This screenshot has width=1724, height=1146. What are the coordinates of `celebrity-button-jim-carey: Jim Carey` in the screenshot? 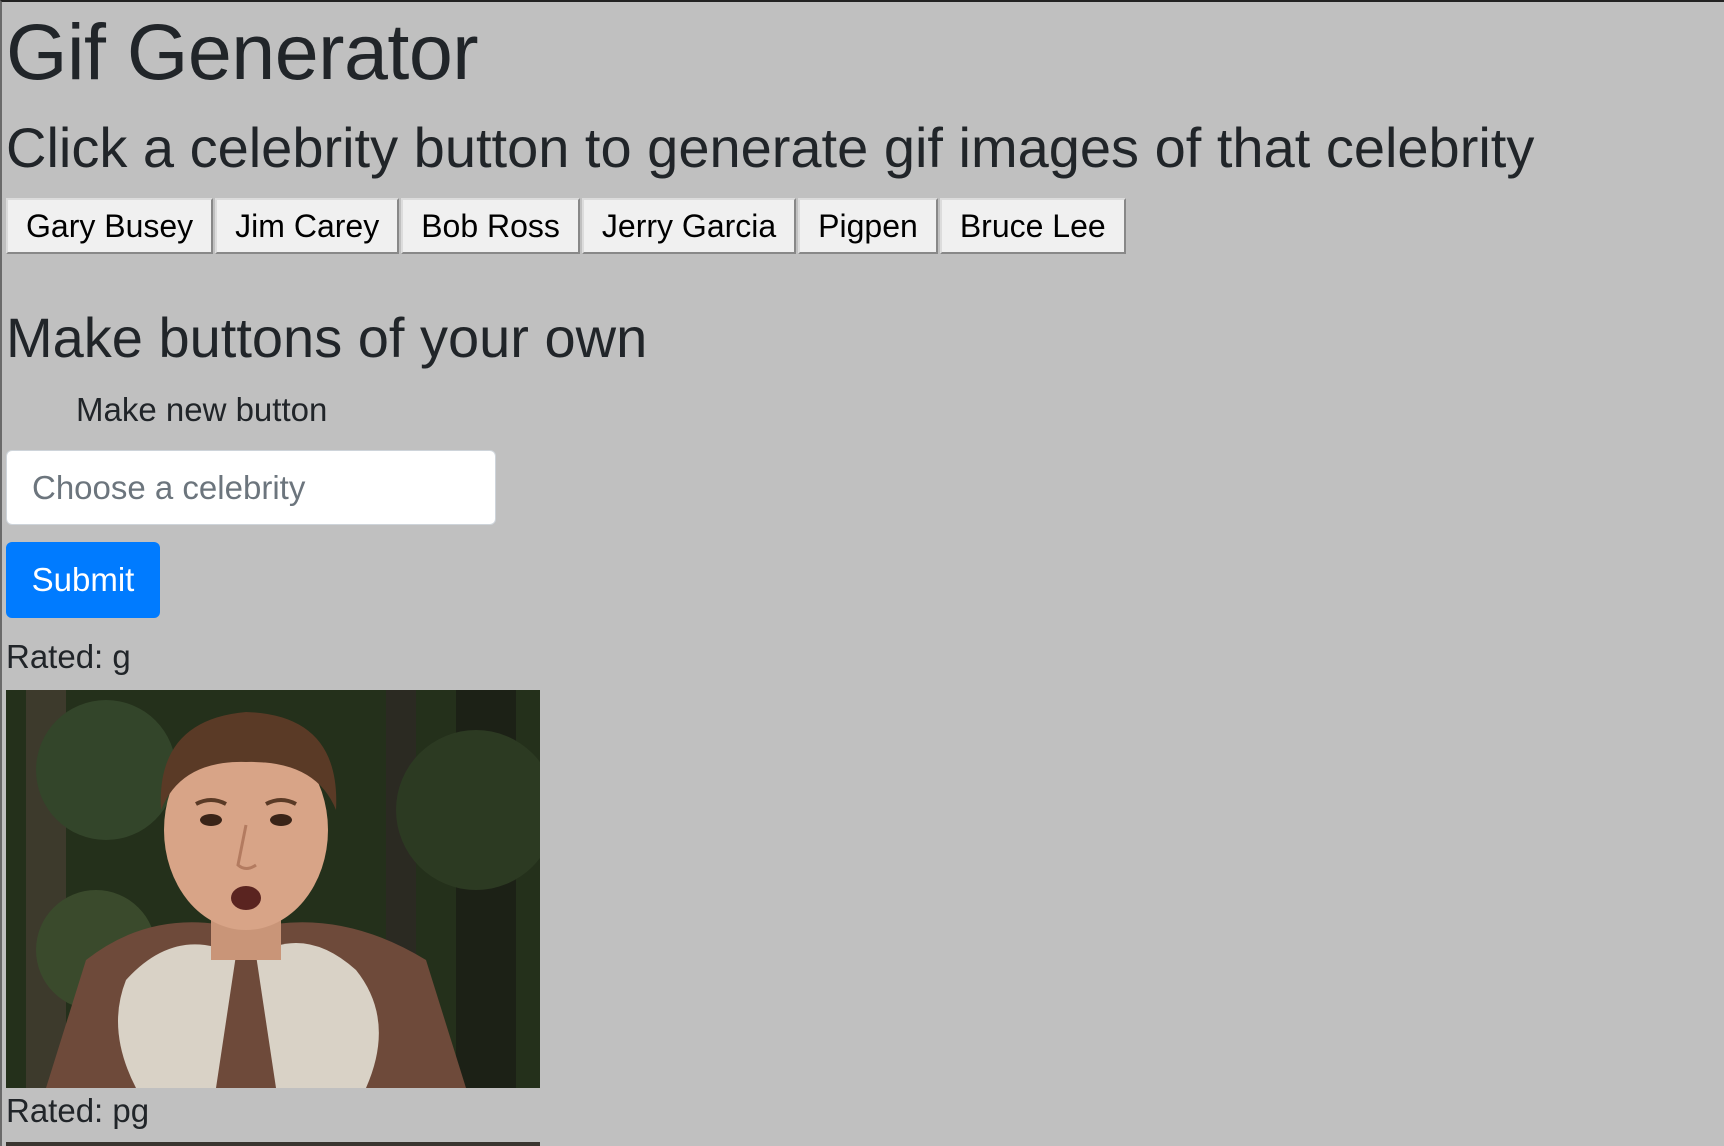 It's located at (307, 226).